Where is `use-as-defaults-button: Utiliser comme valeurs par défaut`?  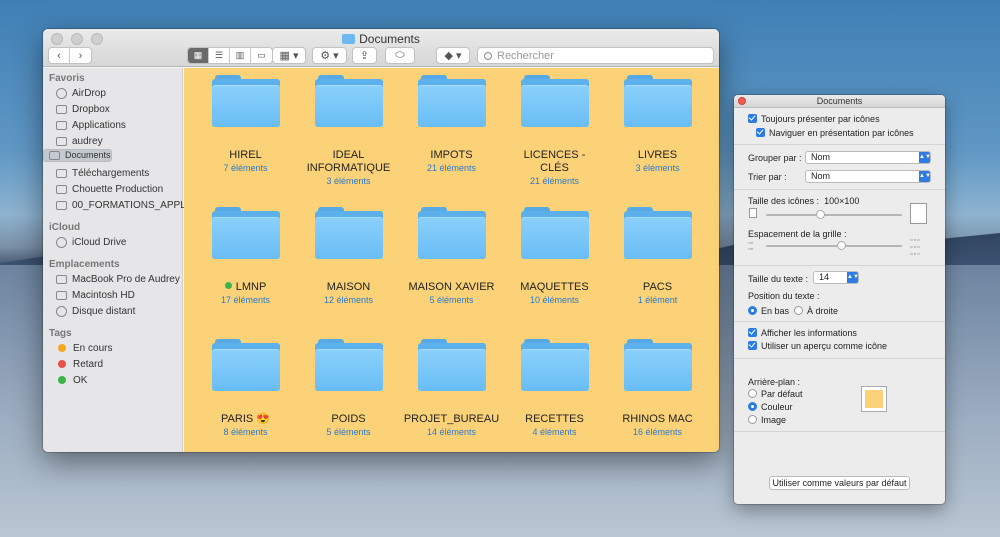 use-as-defaults-button: Utiliser comme valeurs par défaut is located at coordinates (839, 483).